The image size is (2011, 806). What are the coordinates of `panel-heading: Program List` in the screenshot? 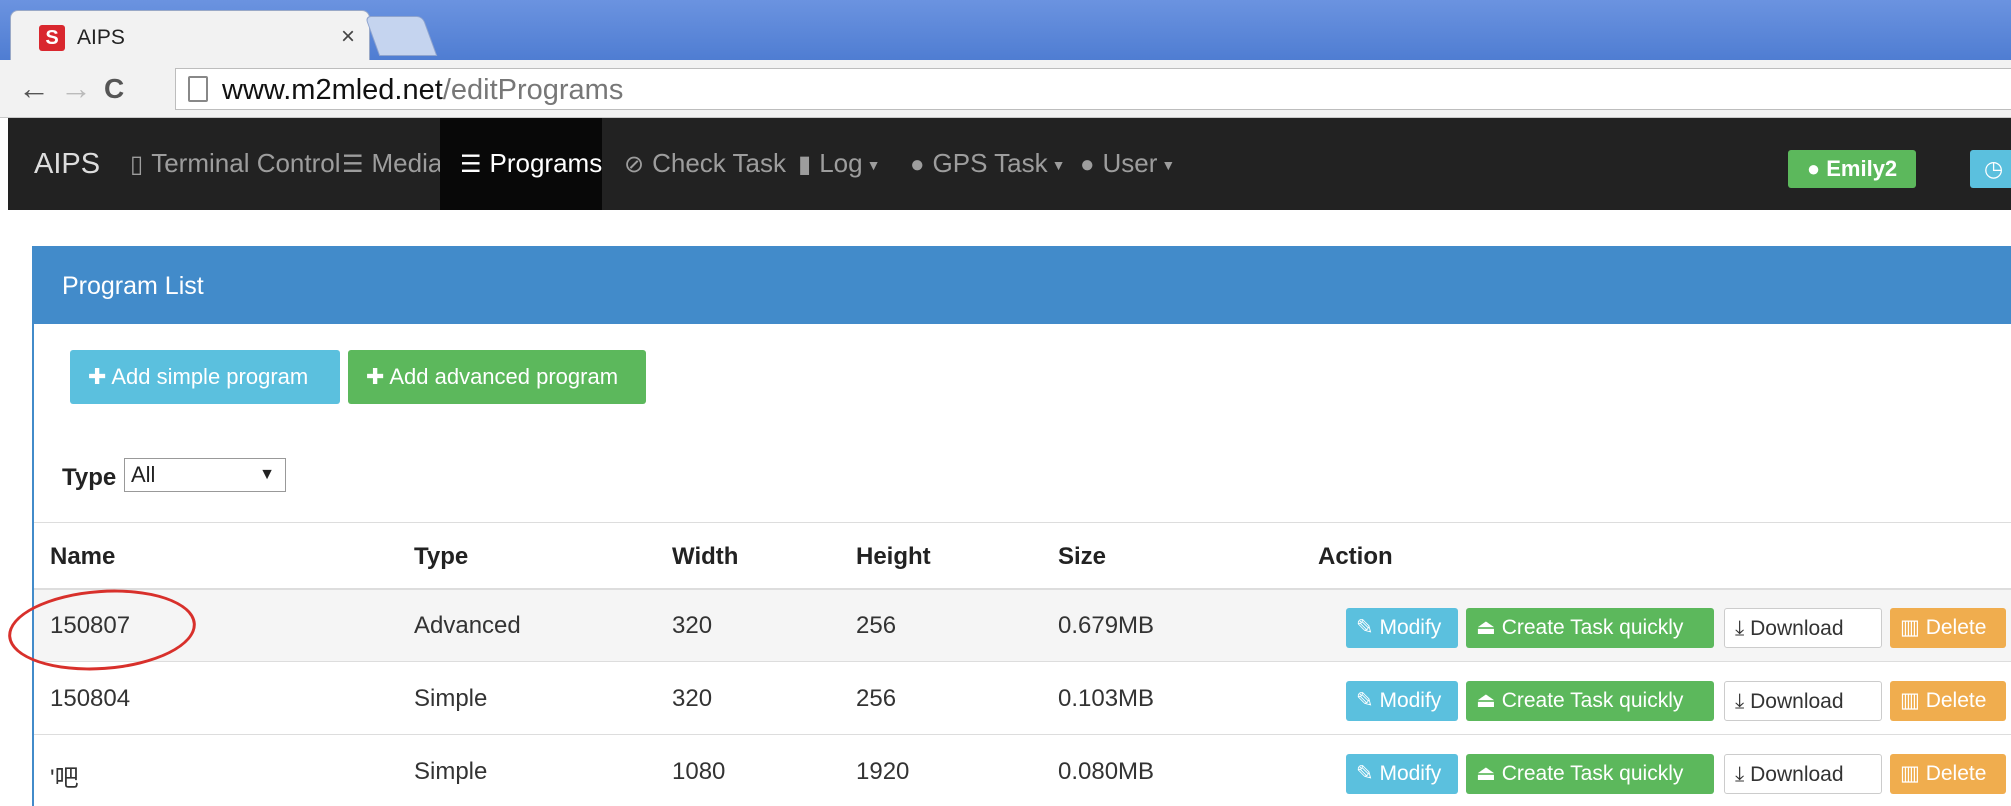 It's located at (1022, 285).